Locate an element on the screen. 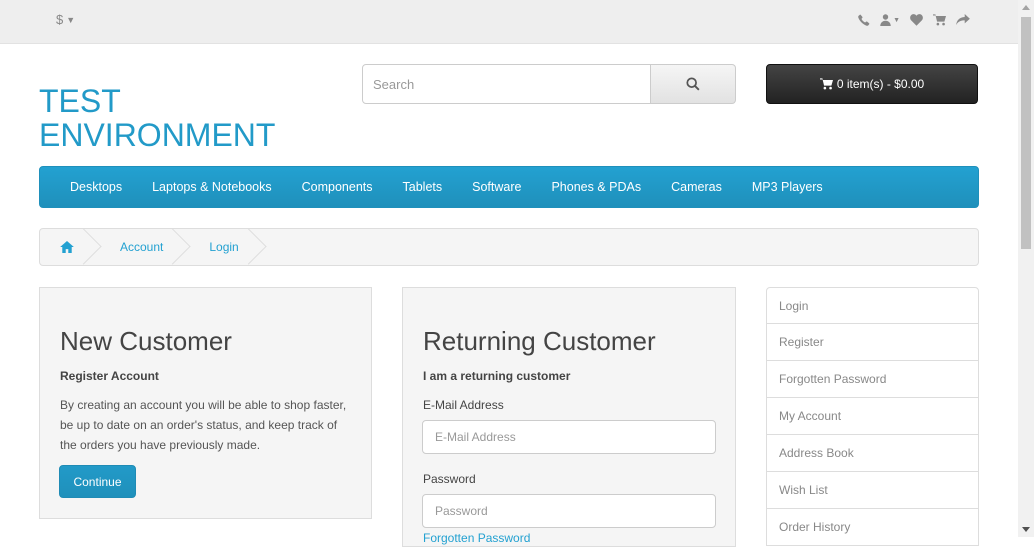  scroll-thumb is located at coordinates (1026, 133).